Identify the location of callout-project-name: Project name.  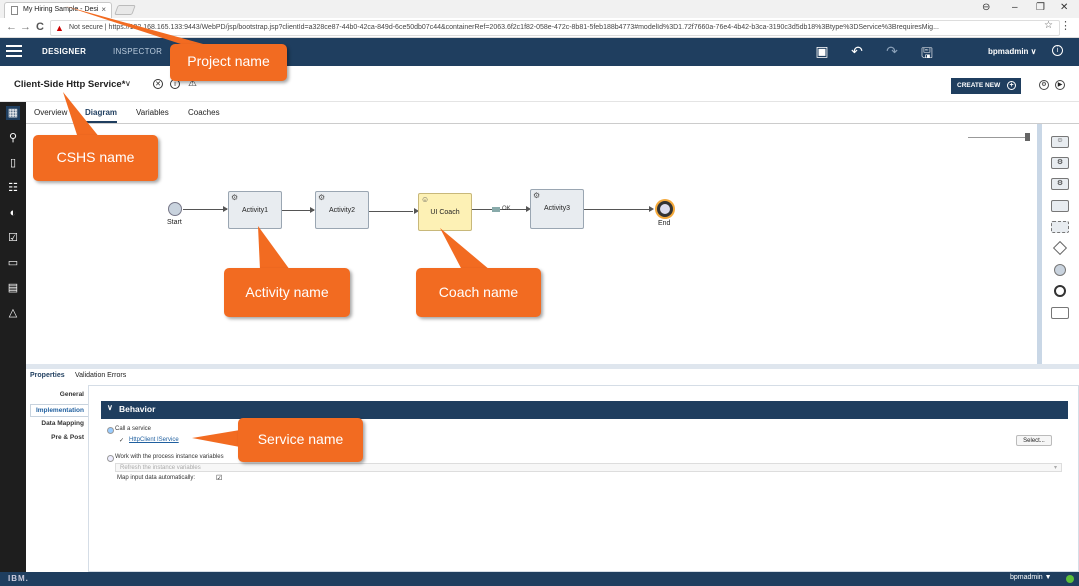
(228, 62).